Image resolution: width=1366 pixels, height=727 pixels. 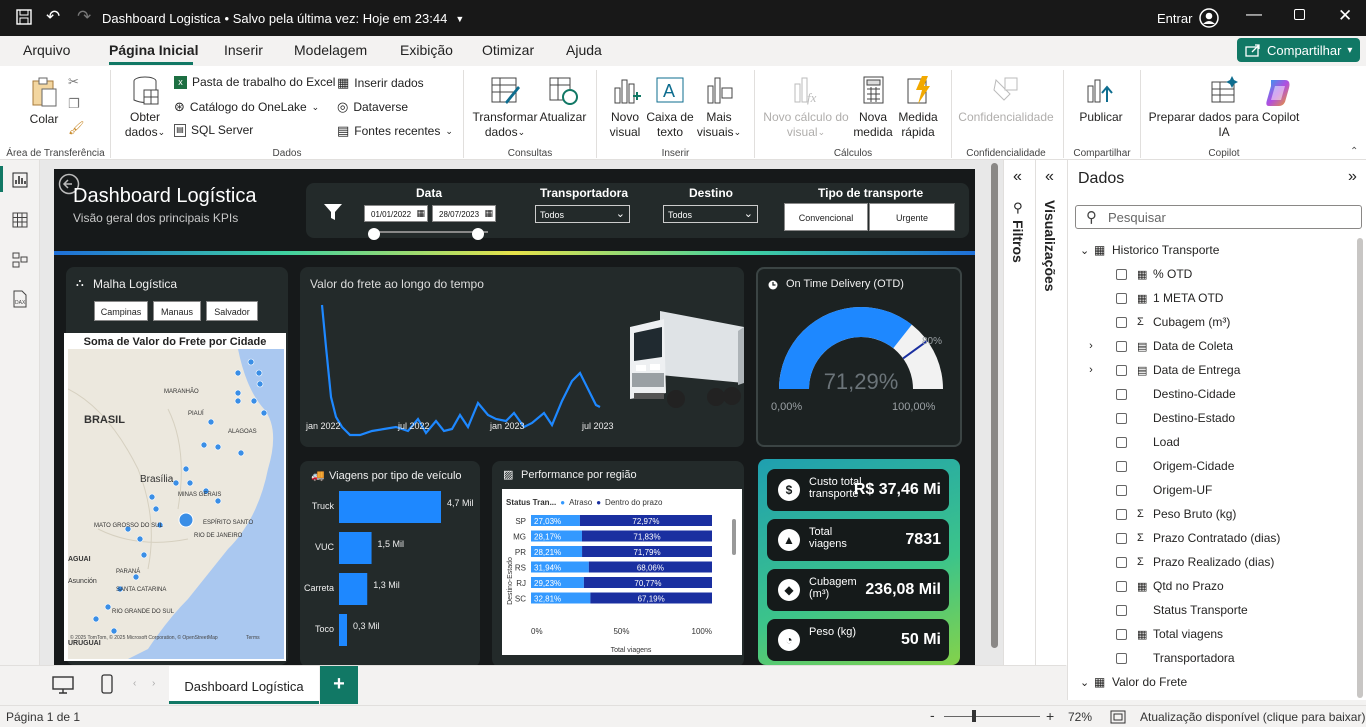 I want to click on carrier-dropdown: Todos ⌄, so click(x=582, y=214).